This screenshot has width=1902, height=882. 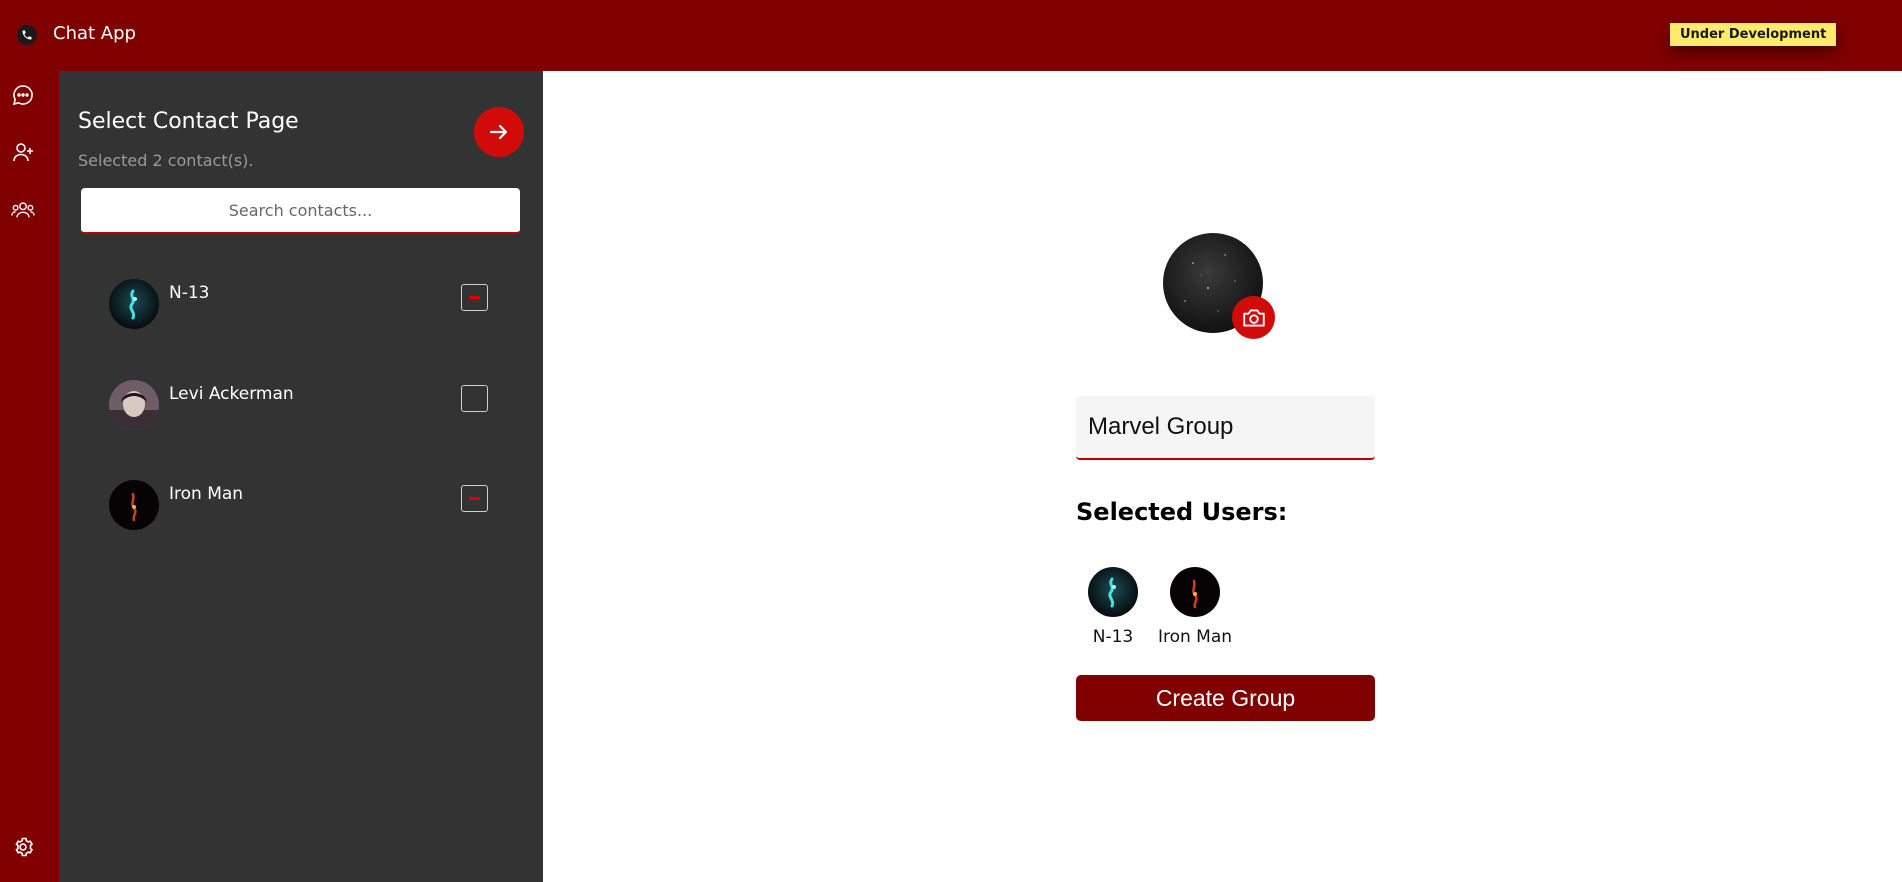 What do you see at coordinates (188, 121) in the screenshot?
I see `panel-title: Select Contact Page` at bounding box center [188, 121].